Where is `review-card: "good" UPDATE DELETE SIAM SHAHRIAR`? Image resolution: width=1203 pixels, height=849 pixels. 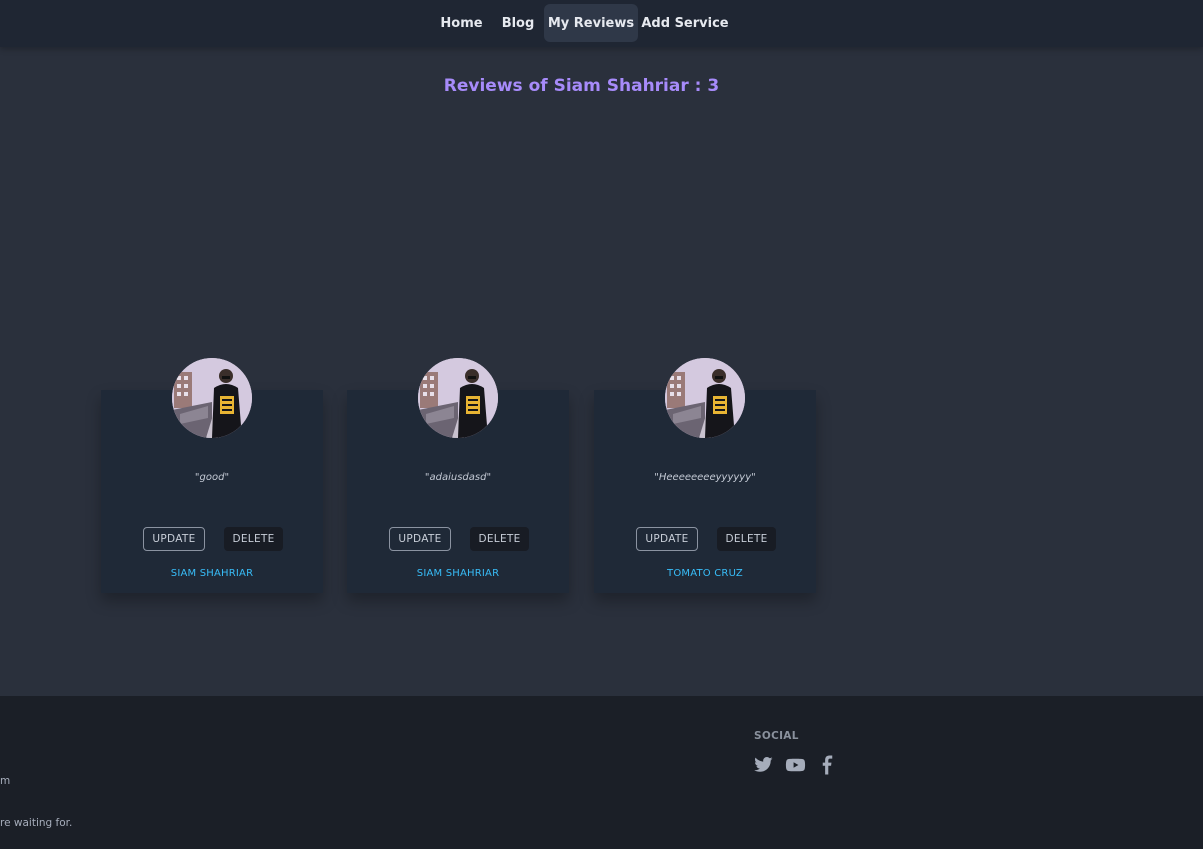 review-card: "good" UPDATE DELETE SIAM SHAHRIAR is located at coordinates (212, 475).